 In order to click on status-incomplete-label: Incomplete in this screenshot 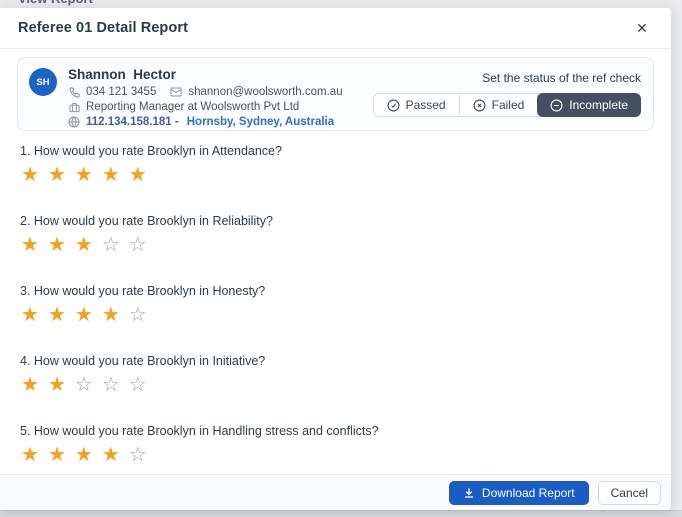, I will do `click(598, 105)`.